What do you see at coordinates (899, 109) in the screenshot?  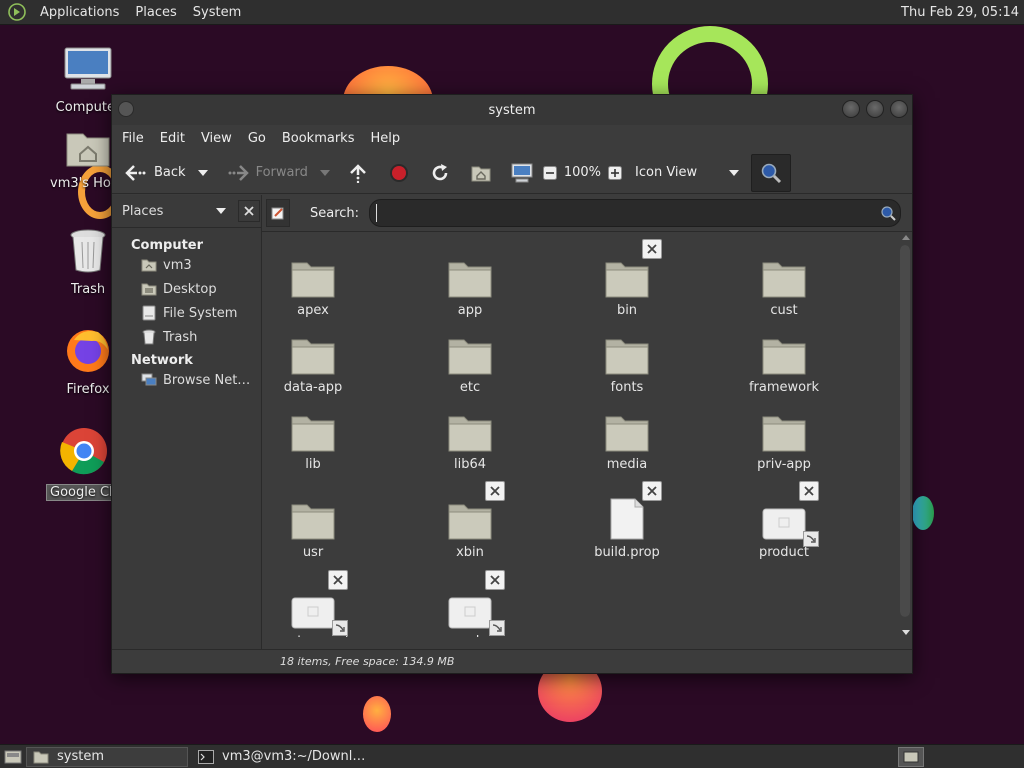 I see `close-button` at bounding box center [899, 109].